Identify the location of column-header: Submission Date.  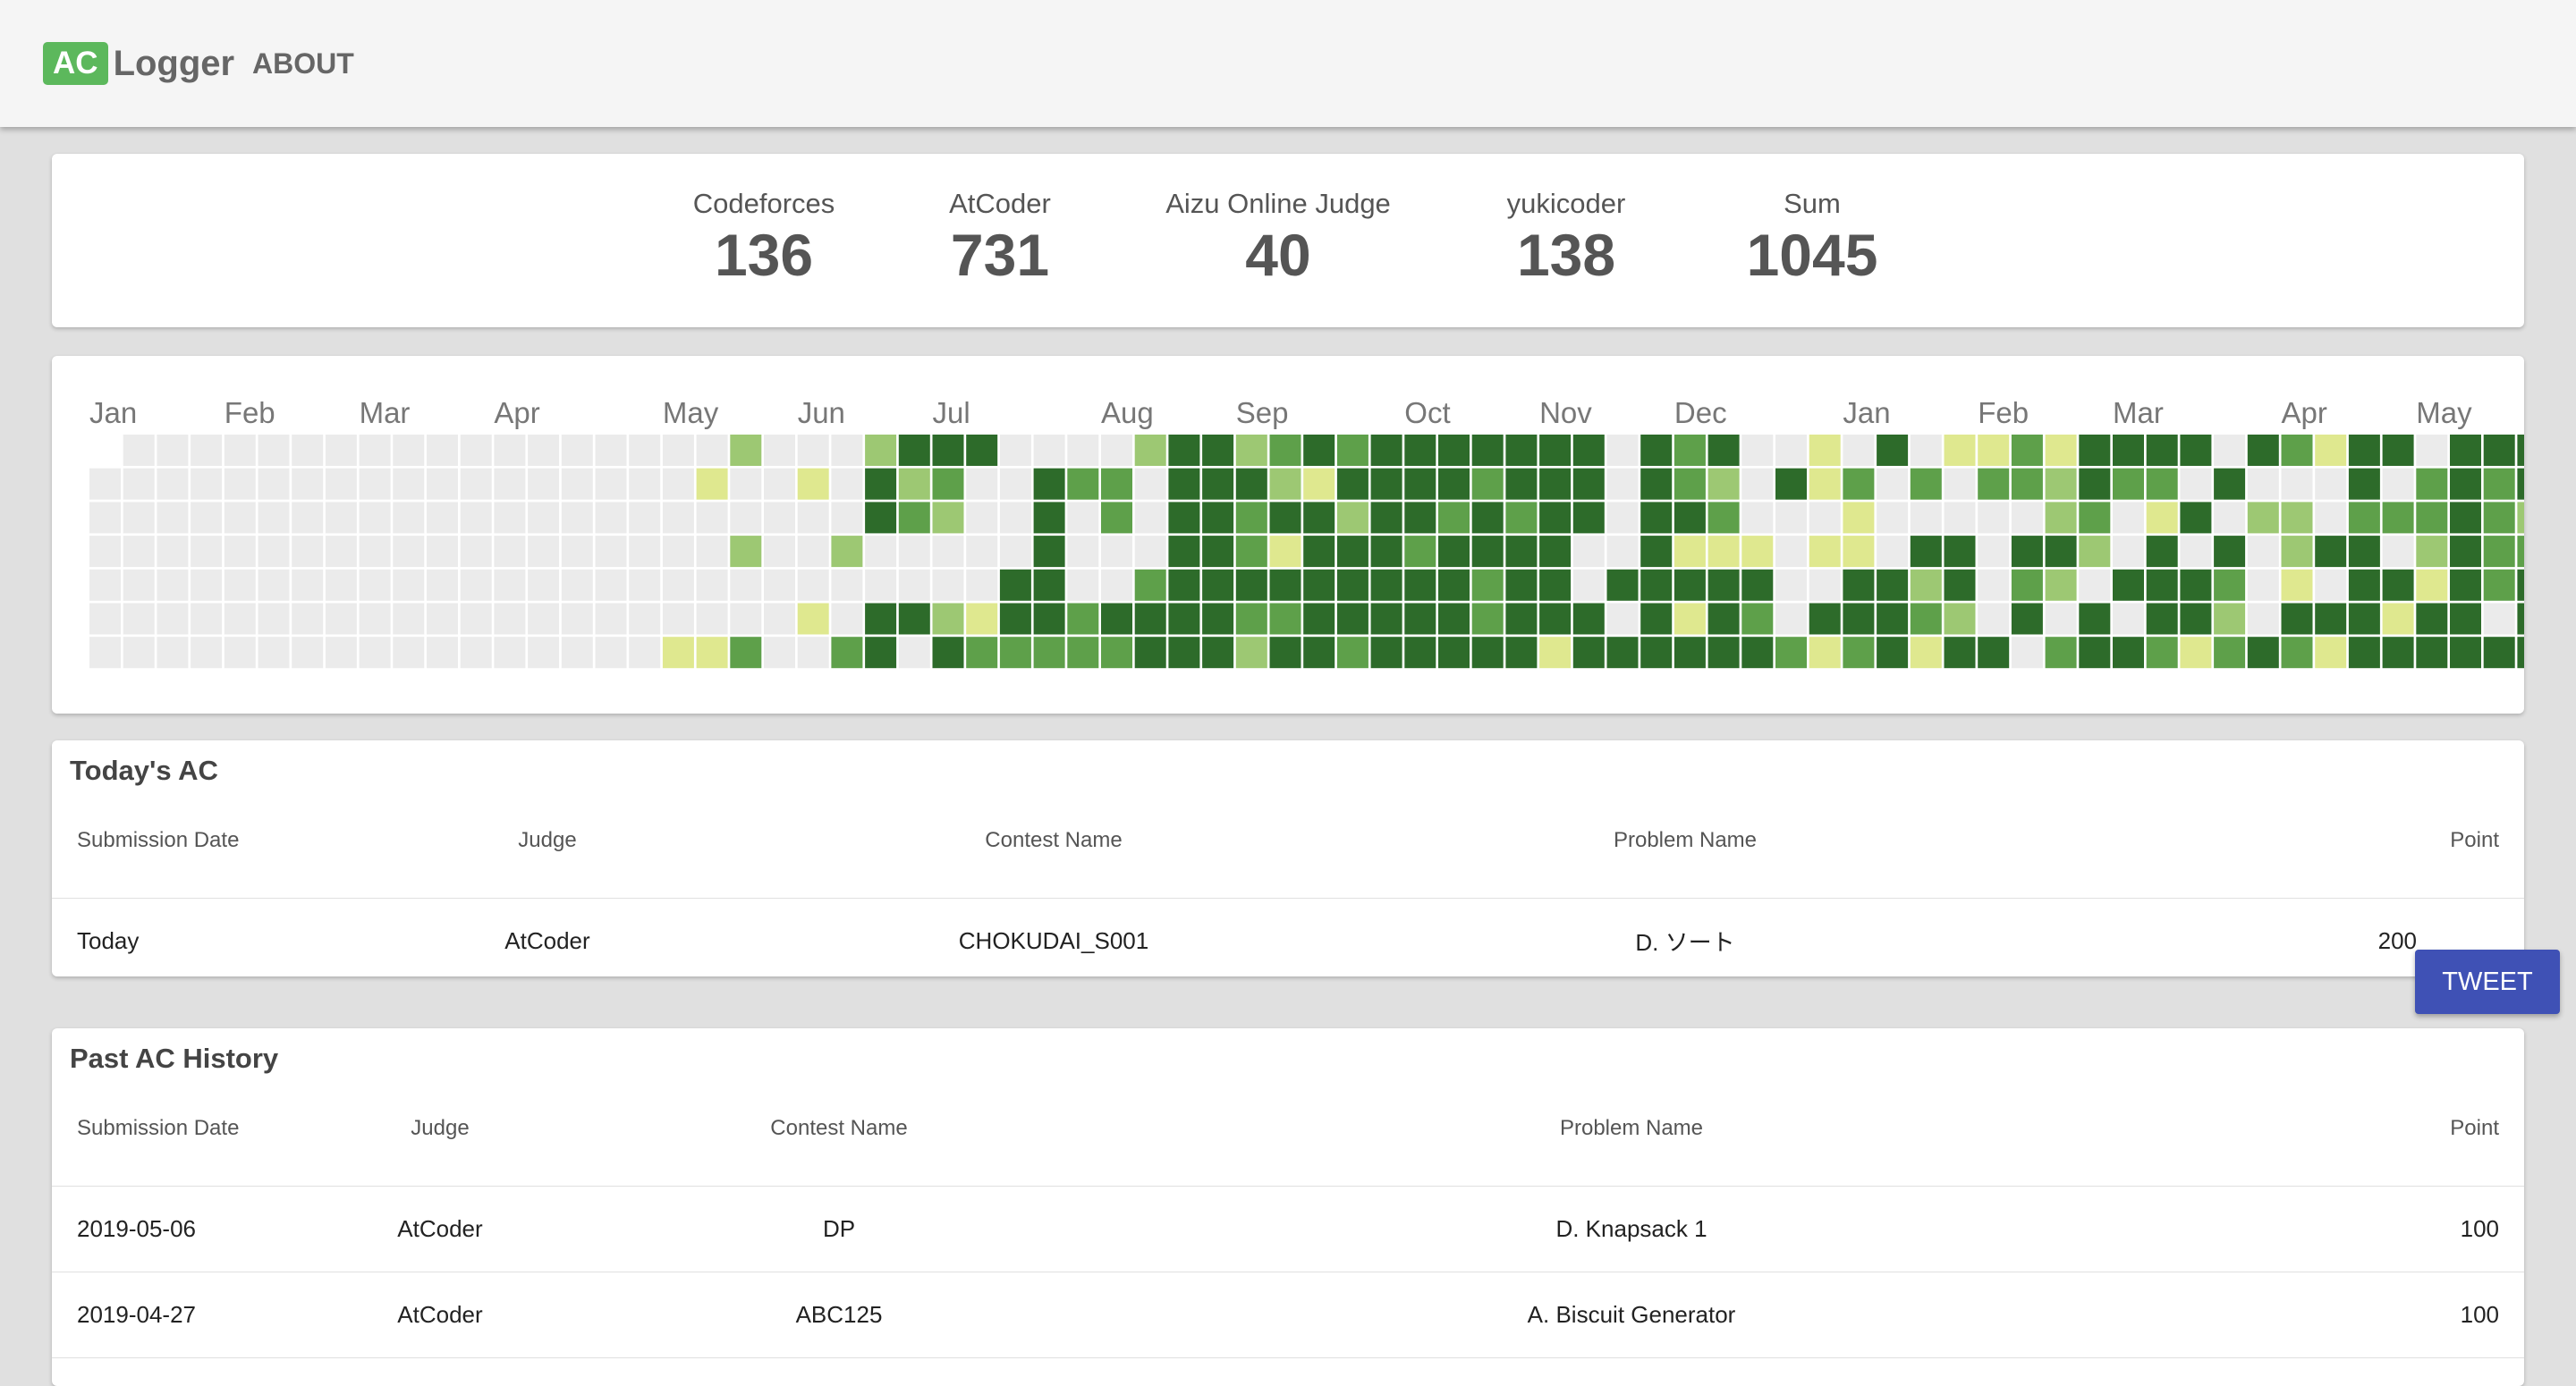
(184, 1129).